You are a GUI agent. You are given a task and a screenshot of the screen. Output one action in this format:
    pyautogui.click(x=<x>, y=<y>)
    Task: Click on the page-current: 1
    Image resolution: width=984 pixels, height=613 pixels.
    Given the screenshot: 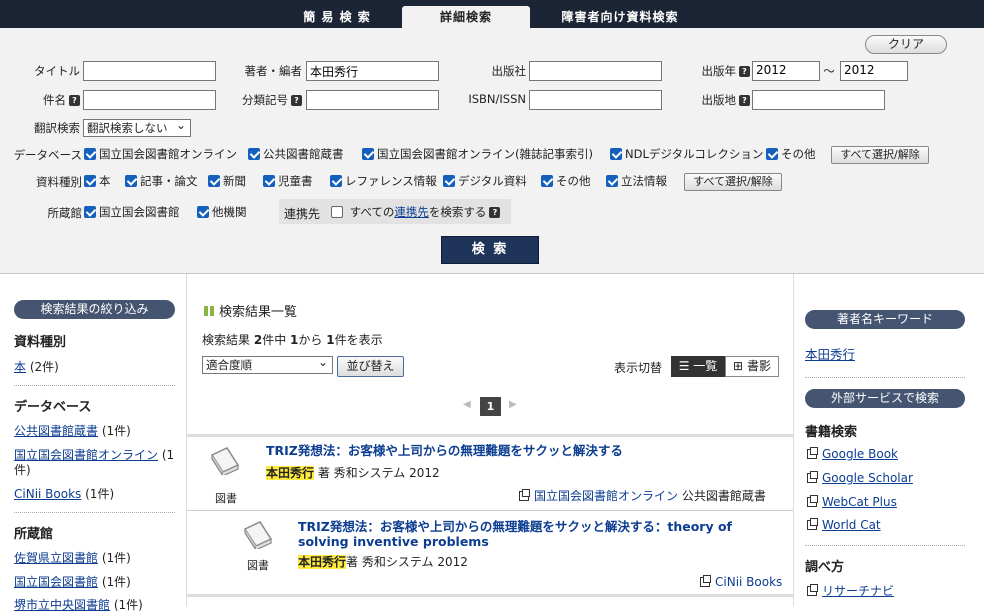 What is the action you would take?
    pyautogui.click(x=490, y=406)
    